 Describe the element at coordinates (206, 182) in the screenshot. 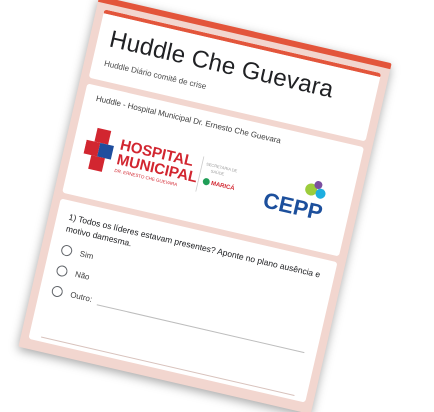

I see `marica-emblem-icon` at that location.